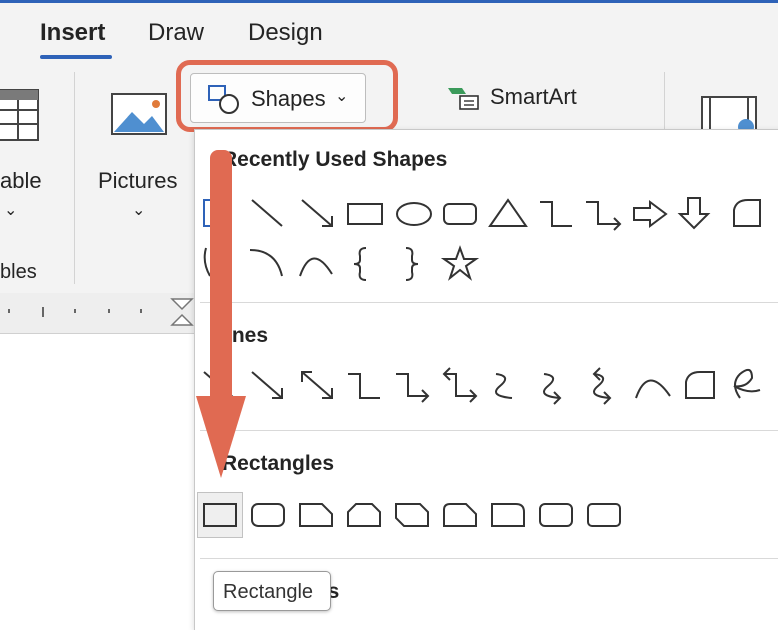 The image size is (778, 630). Describe the element at coordinates (650, 214) in the screenshot. I see `right-arrow-shape` at that location.